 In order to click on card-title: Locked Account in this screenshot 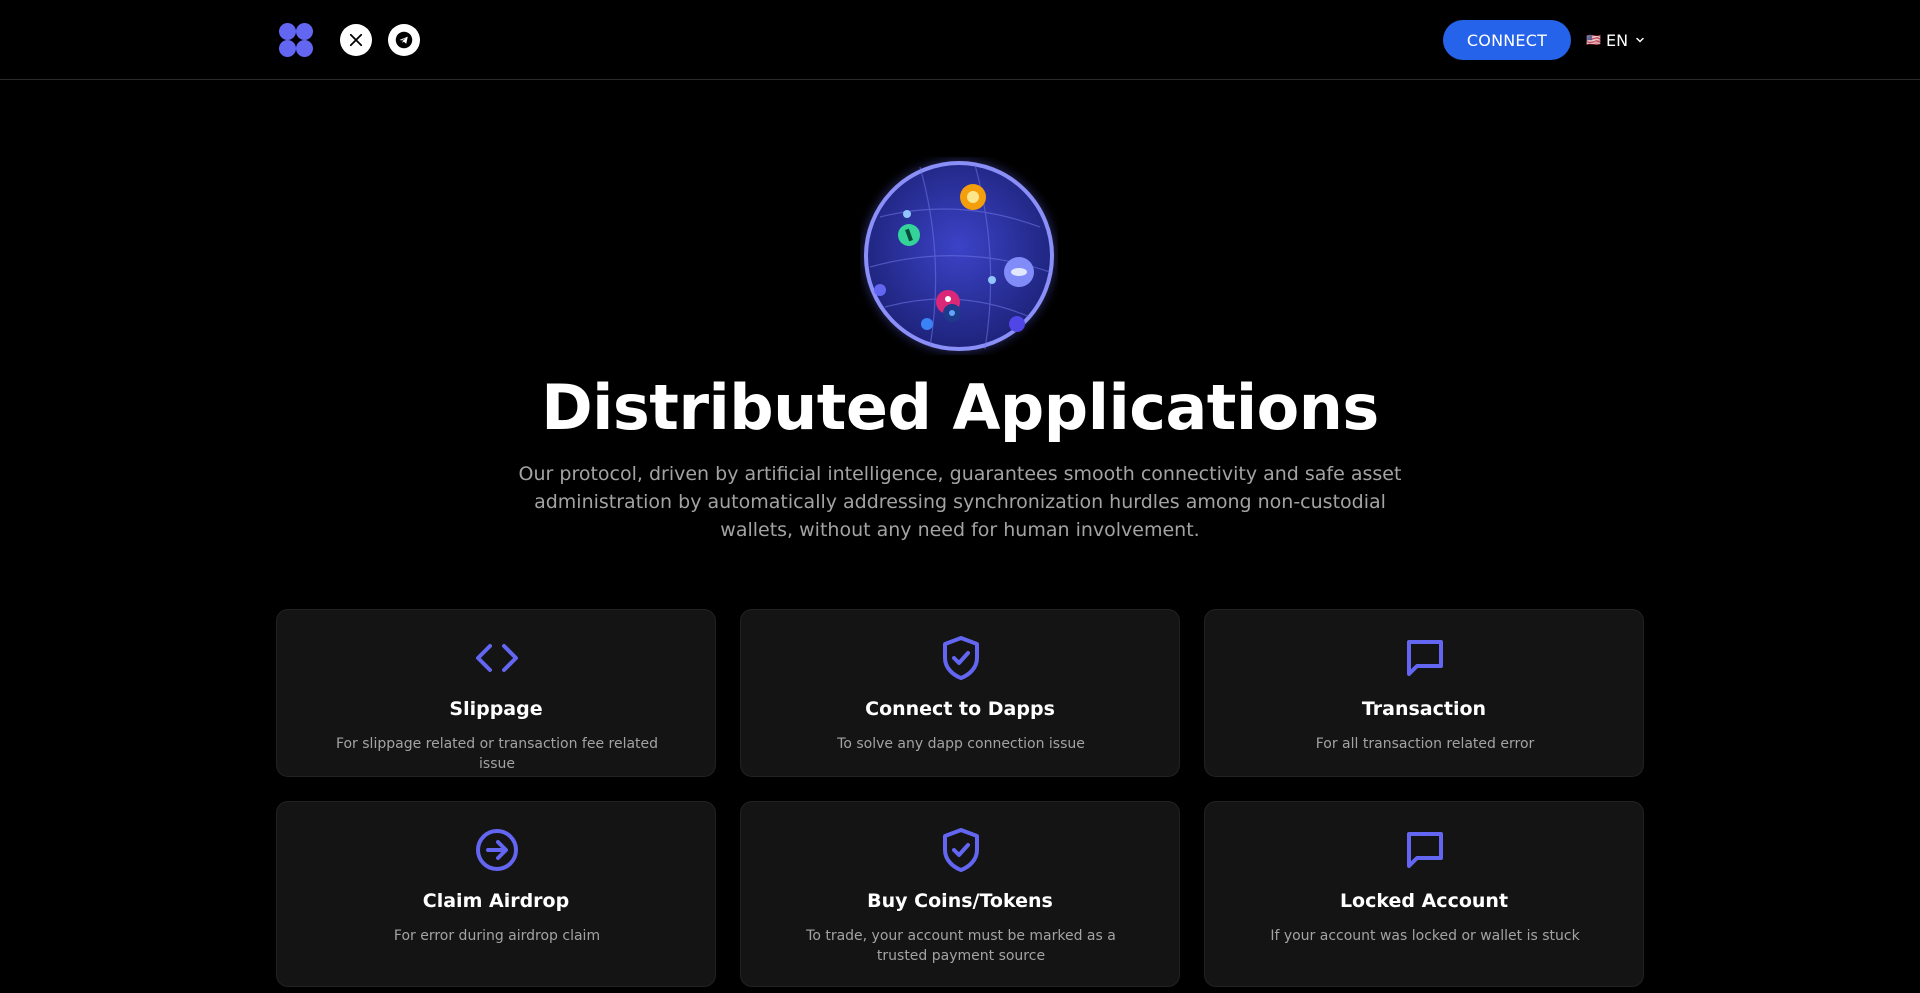, I will do `click(1424, 901)`.